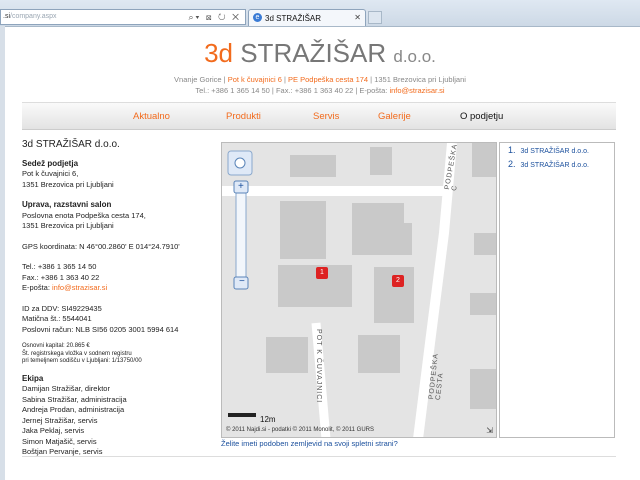  I want to click on team-member: Sabina Stražišar, administracija, so click(74, 399).